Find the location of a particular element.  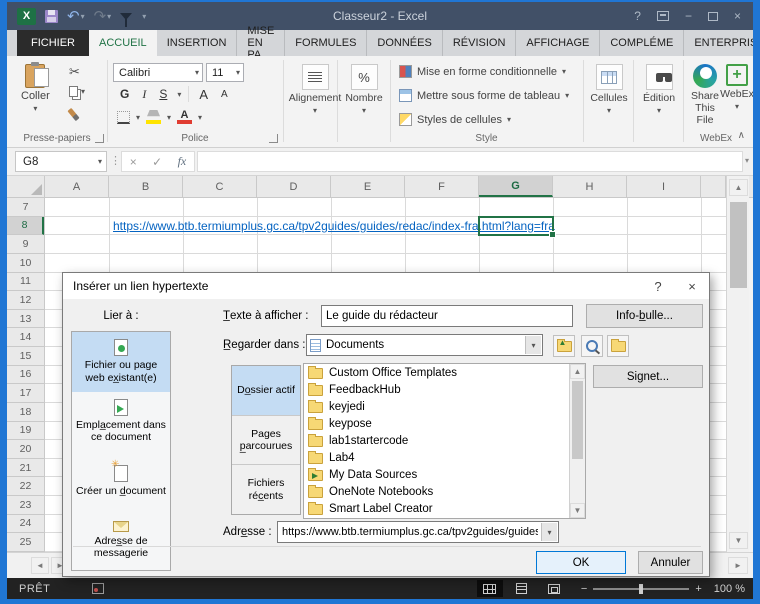

ok-button: OK is located at coordinates (581, 562).